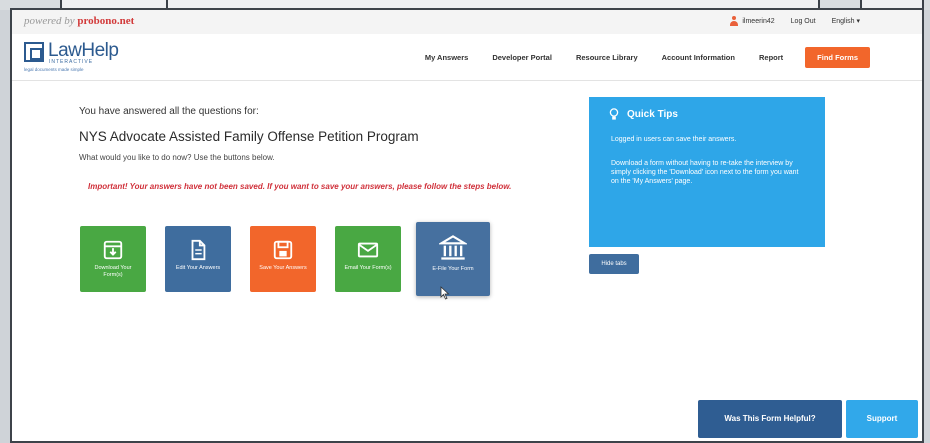  What do you see at coordinates (113, 250) in the screenshot?
I see `download-icon` at bounding box center [113, 250].